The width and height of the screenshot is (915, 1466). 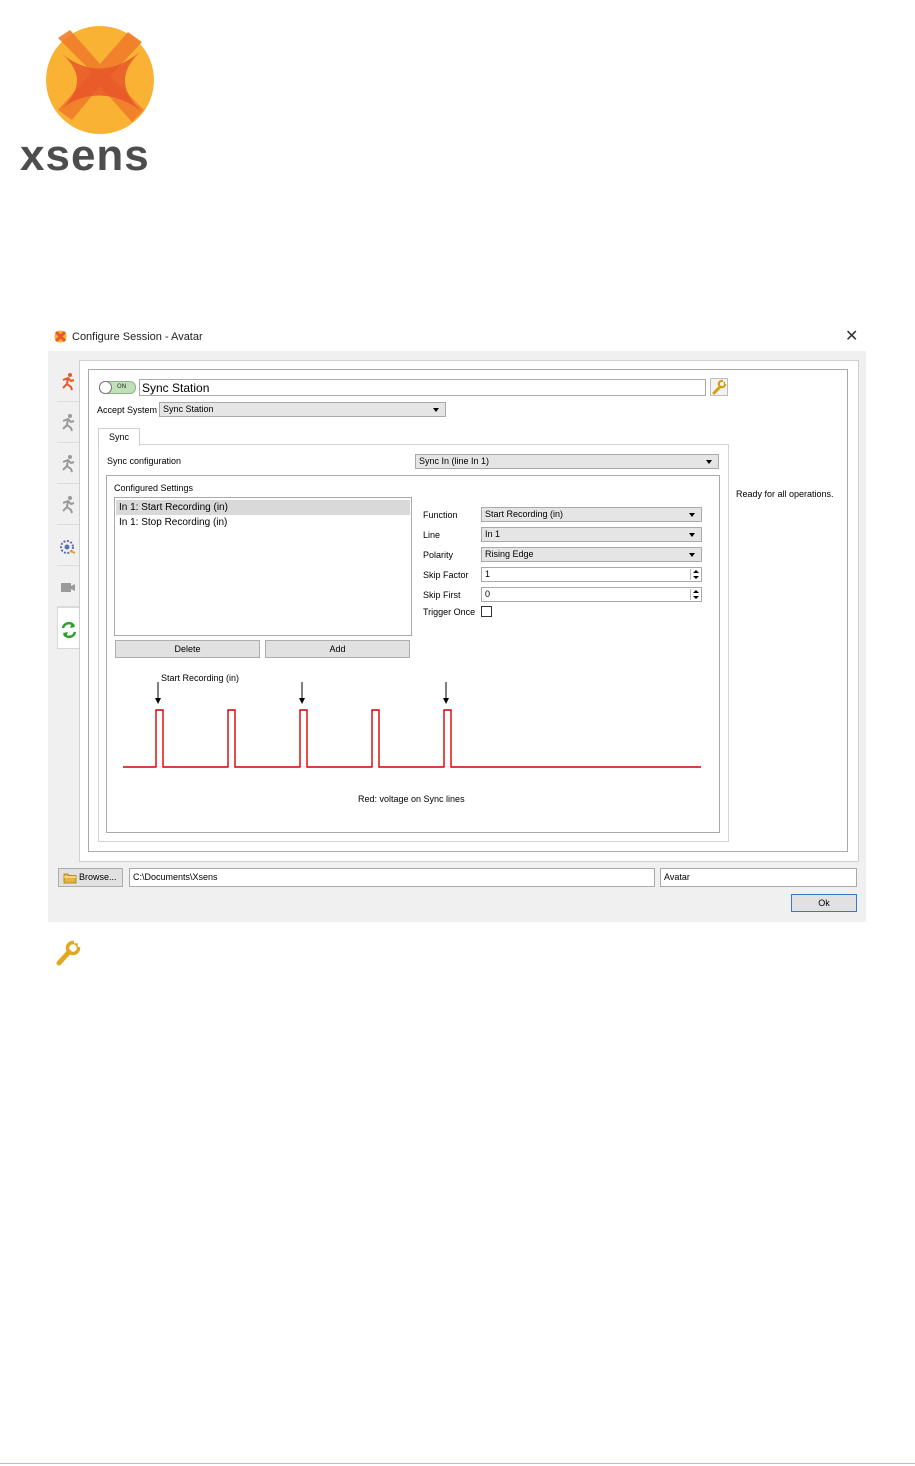 I want to click on session-name-input: Avatar, so click(x=758, y=877).